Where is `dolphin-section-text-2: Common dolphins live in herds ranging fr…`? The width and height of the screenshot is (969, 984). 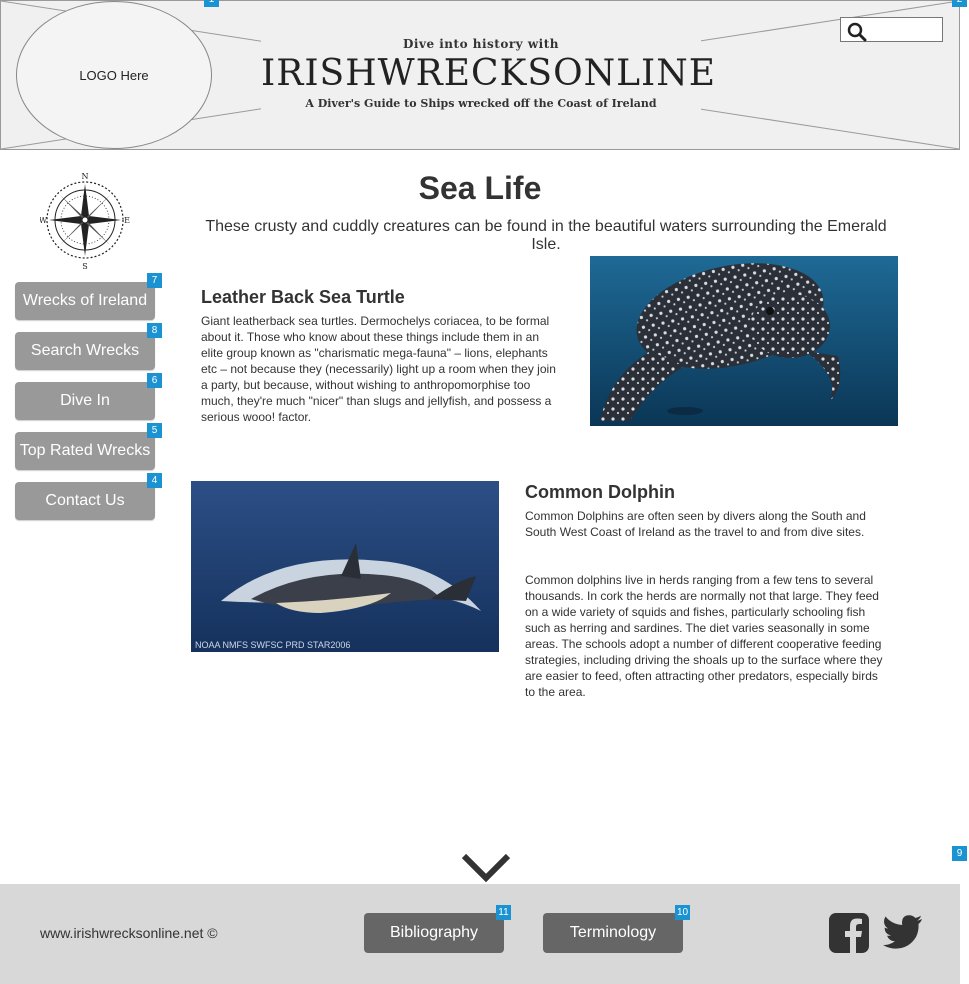
dolphin-section-text-2: Common dolphins live in herds ranging fr… is located at coordinates (704, 636).